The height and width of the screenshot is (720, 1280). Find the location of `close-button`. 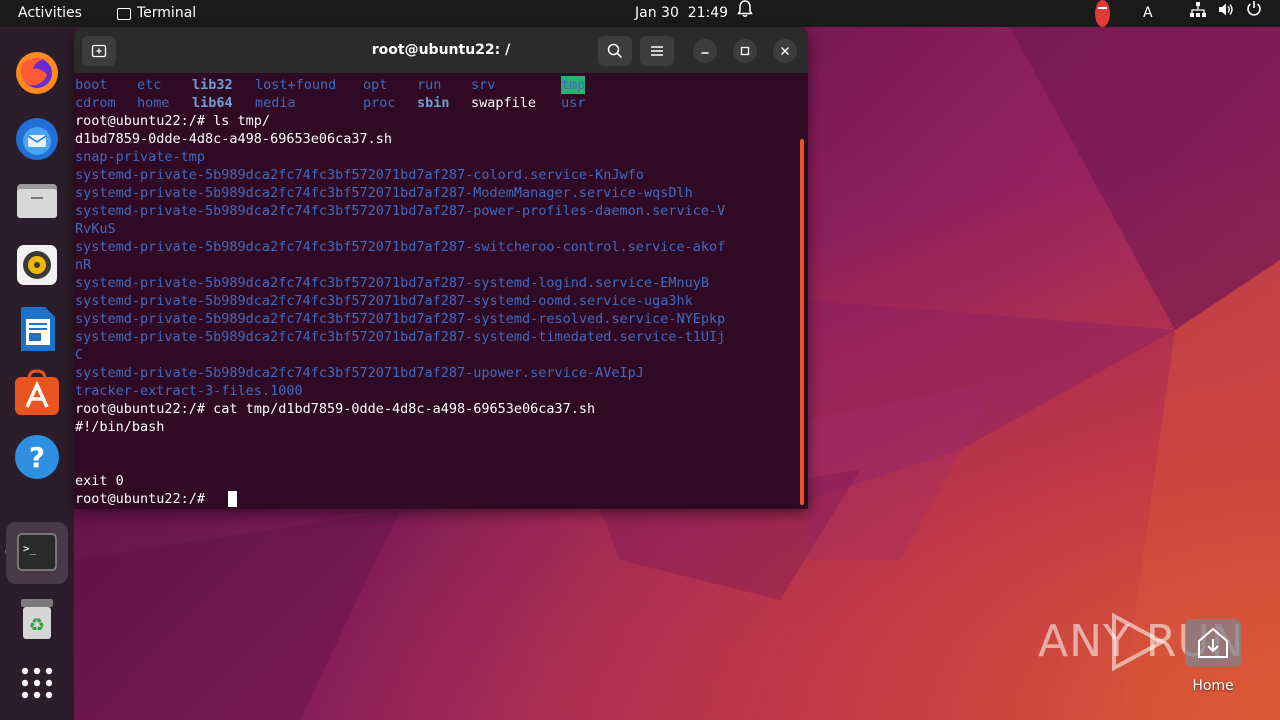

close-button is located at coordinates (785, 51).